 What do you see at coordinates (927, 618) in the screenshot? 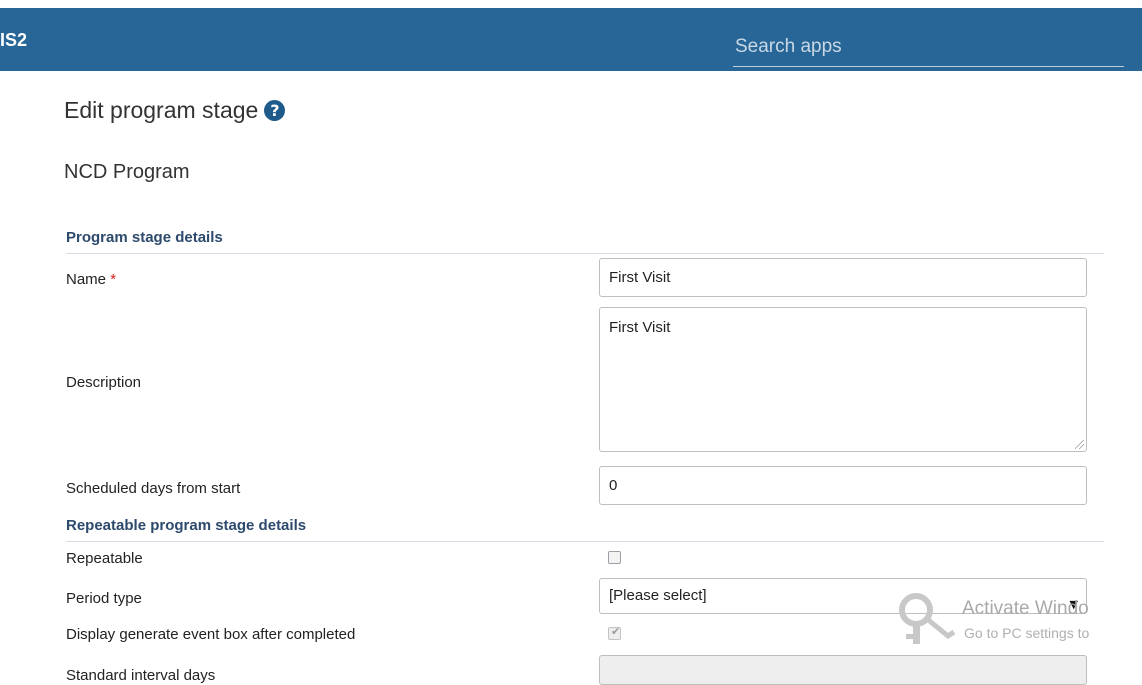
I see `key-icon` at bounding box center [927, 618].